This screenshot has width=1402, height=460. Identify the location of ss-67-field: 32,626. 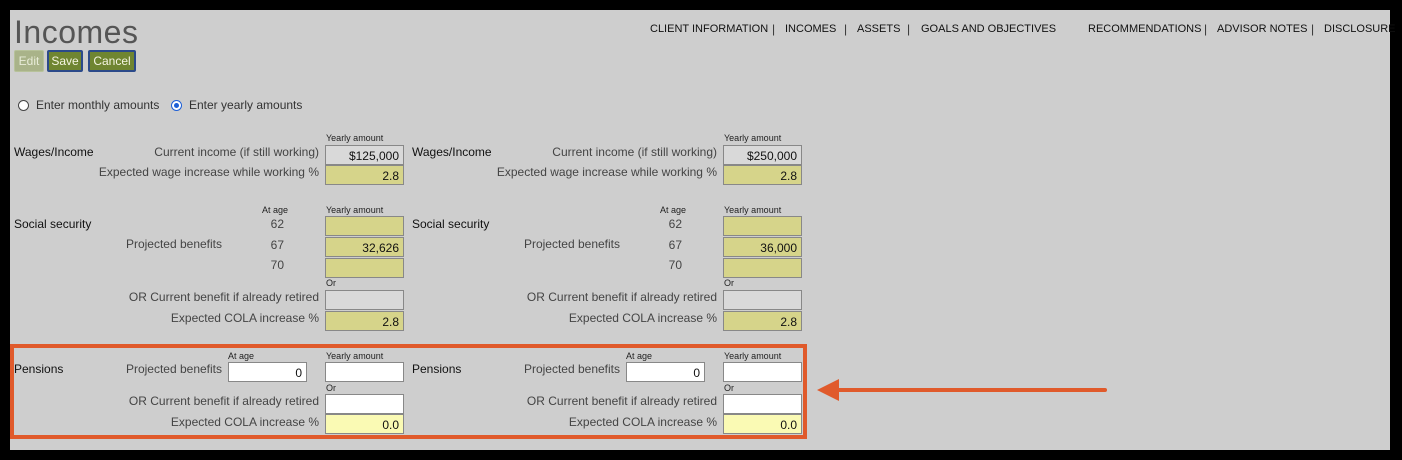
(364, 247).